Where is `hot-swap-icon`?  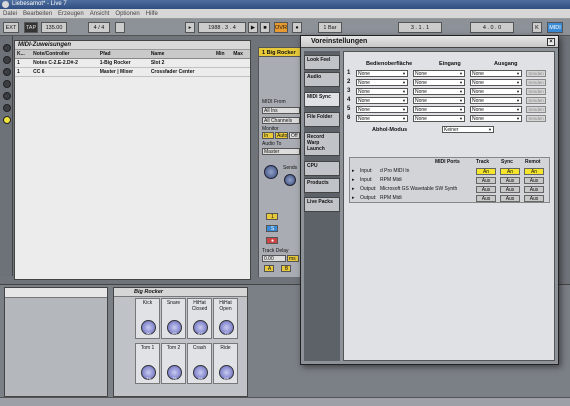
hot-swap-icon is located at coordinates (7, 120).